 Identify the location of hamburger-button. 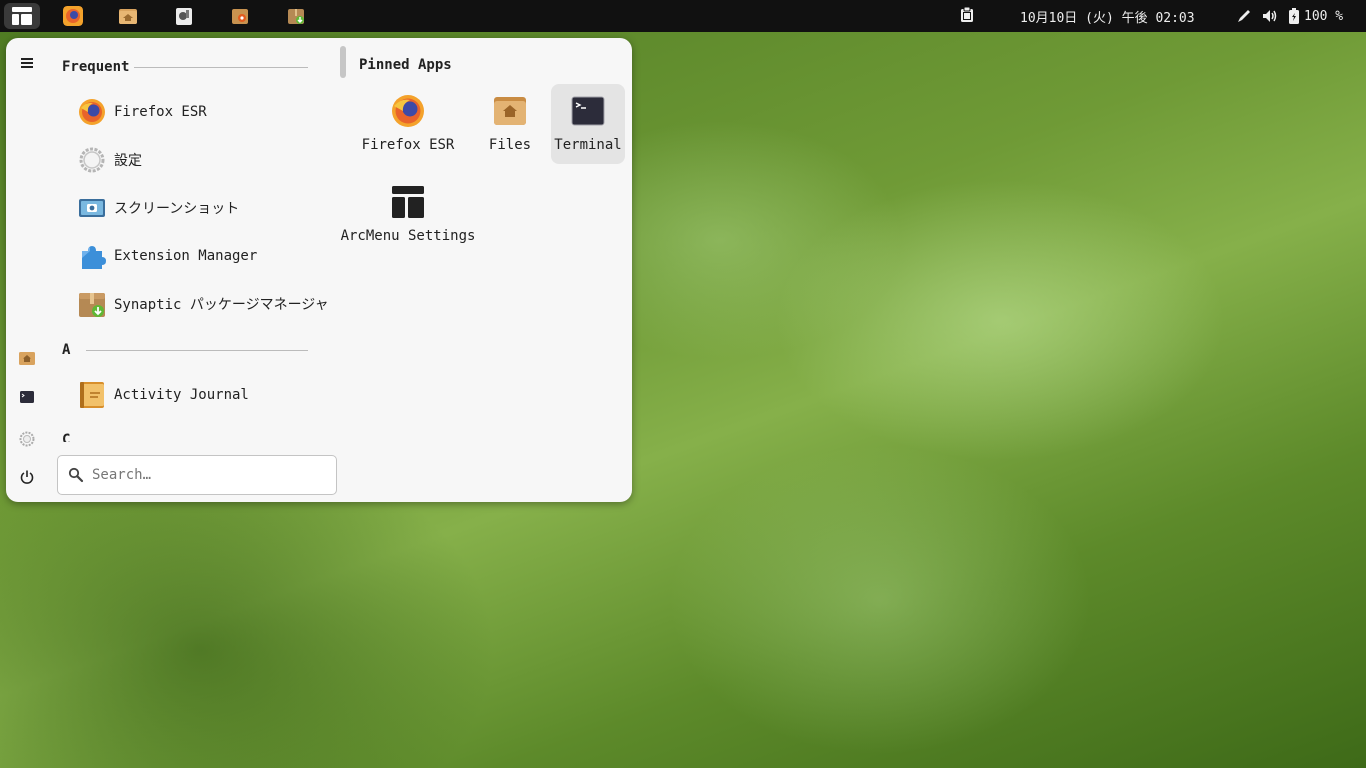
(27, 63).